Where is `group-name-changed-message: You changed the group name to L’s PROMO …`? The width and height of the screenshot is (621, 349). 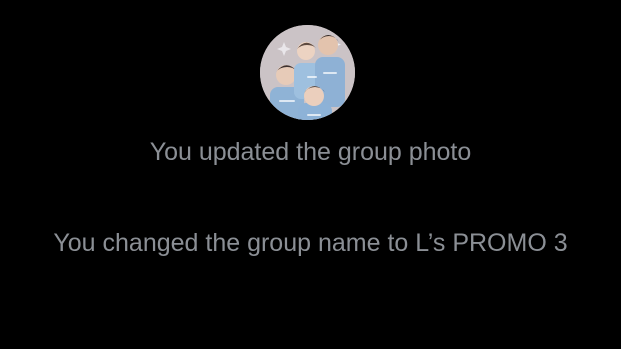
group-name-changed-message: You changed the group name to L’s PROMO … is located at coordinates (310, 243).